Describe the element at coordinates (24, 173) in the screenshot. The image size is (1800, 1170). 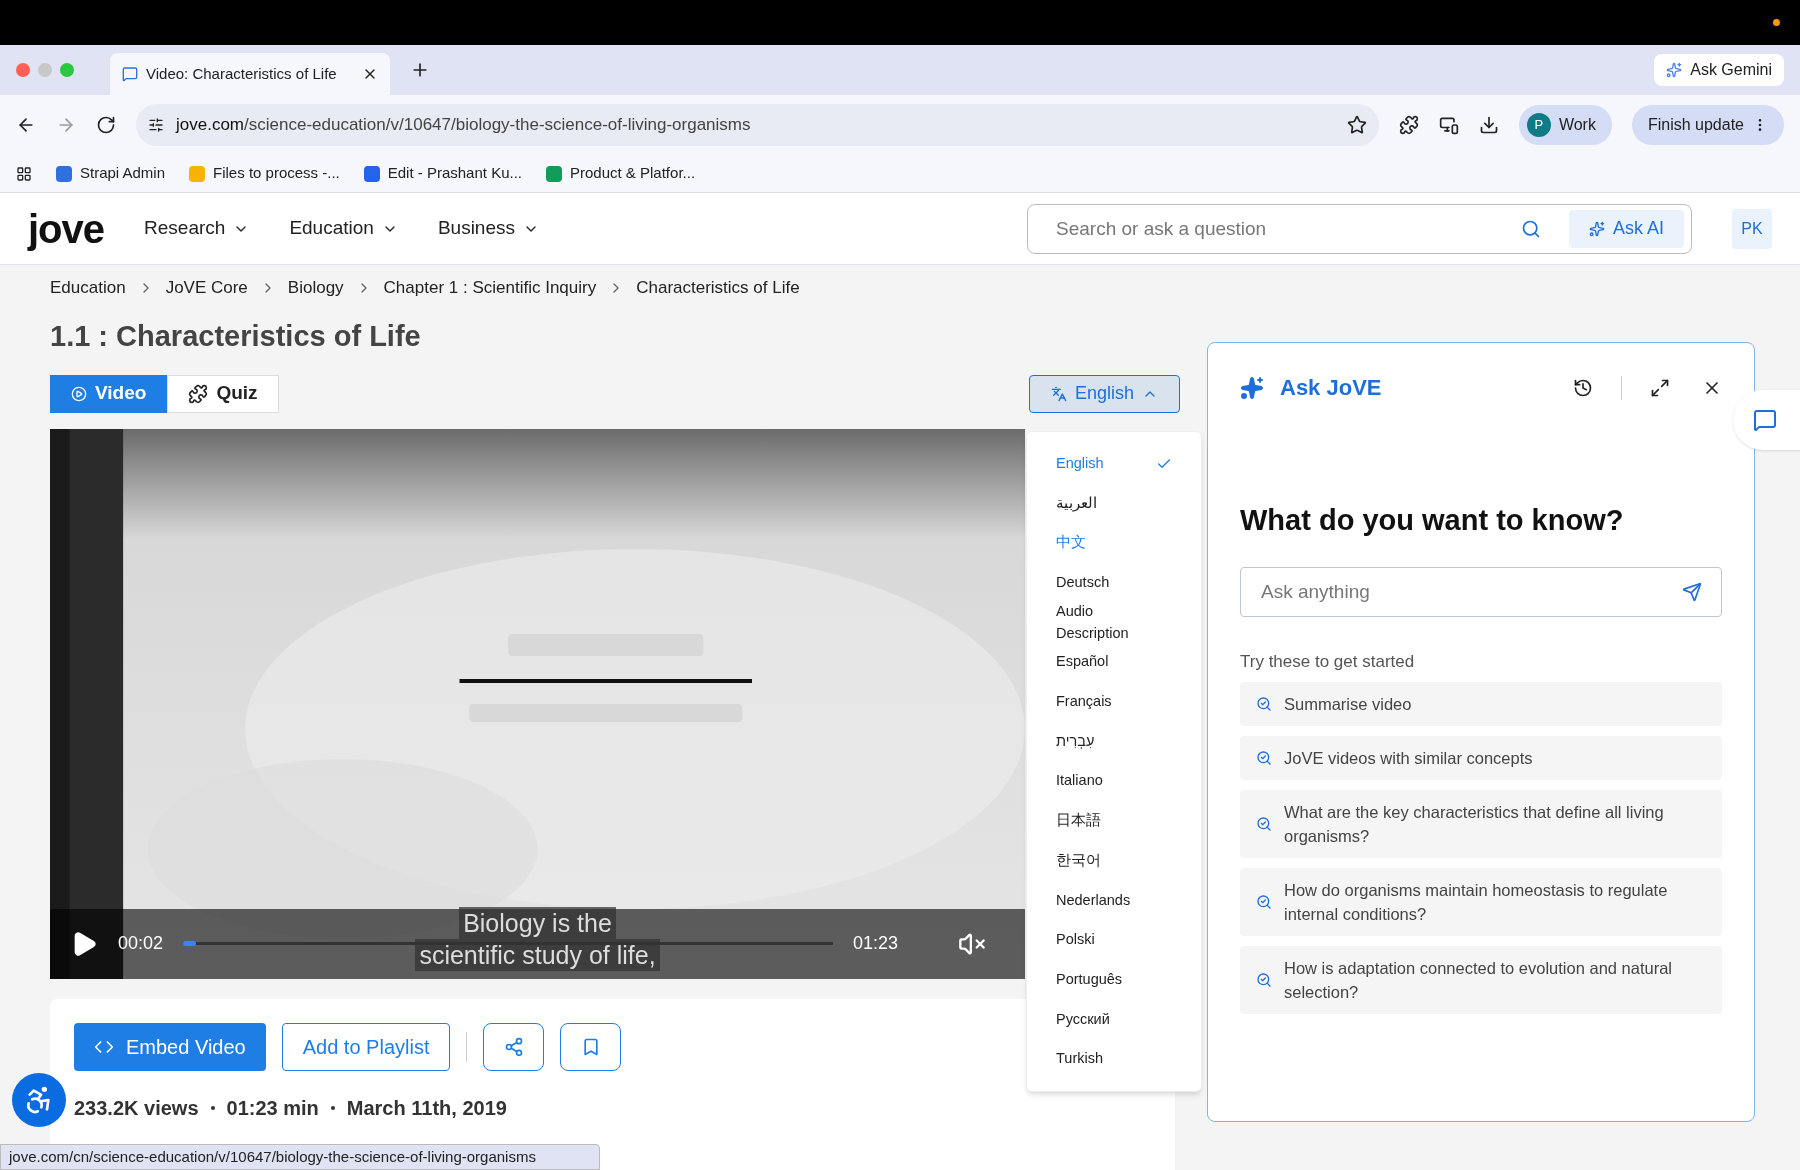
I see `apps-icon` at that location.